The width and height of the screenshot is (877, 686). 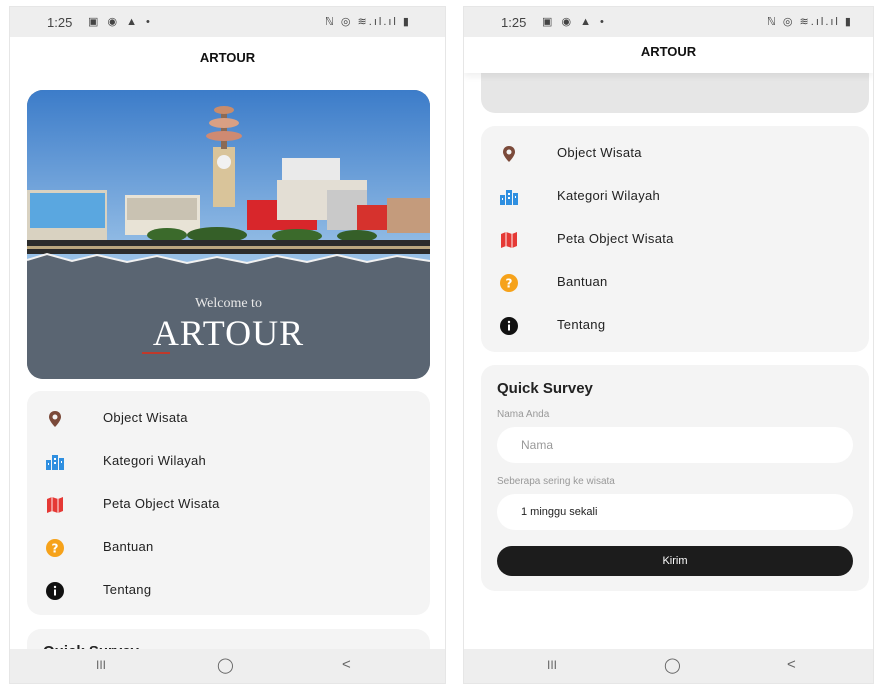 What do you see at coordinates (556, 481) in the screenshot?
I see `frequency-field-label: Seberapa sering ke wisata` at bounding box center [556, 481].